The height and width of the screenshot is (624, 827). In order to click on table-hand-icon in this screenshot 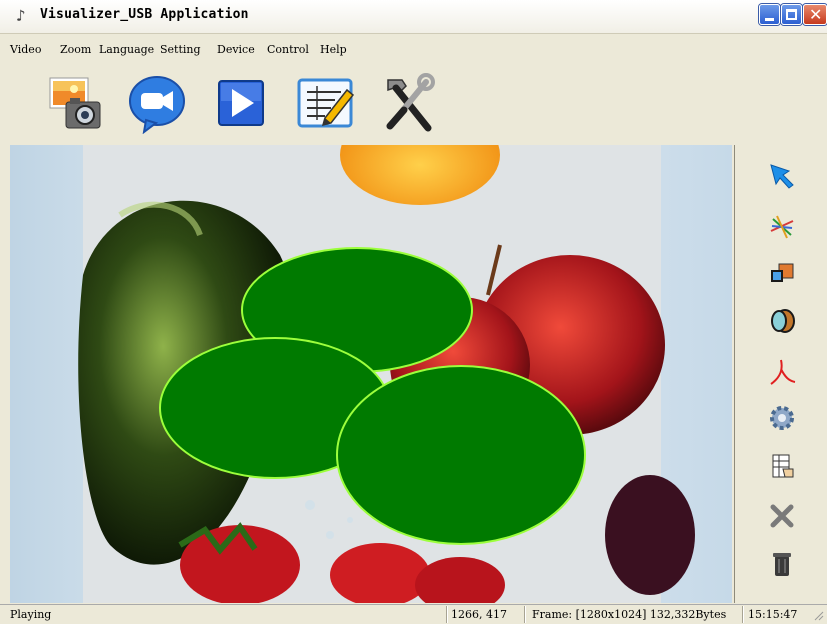, I will do `click(782, 466)`.